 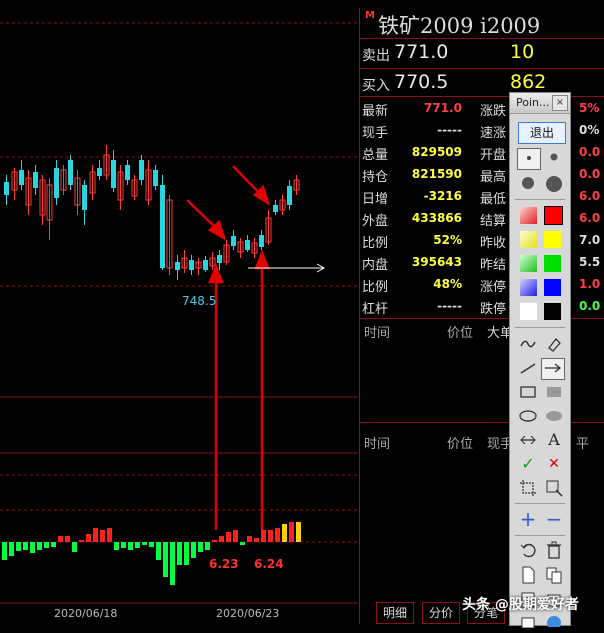 What do you see at coordinates (554, 158) in the screenshot?
I see `dot-medium-icon` at bounding box center [554, 158].